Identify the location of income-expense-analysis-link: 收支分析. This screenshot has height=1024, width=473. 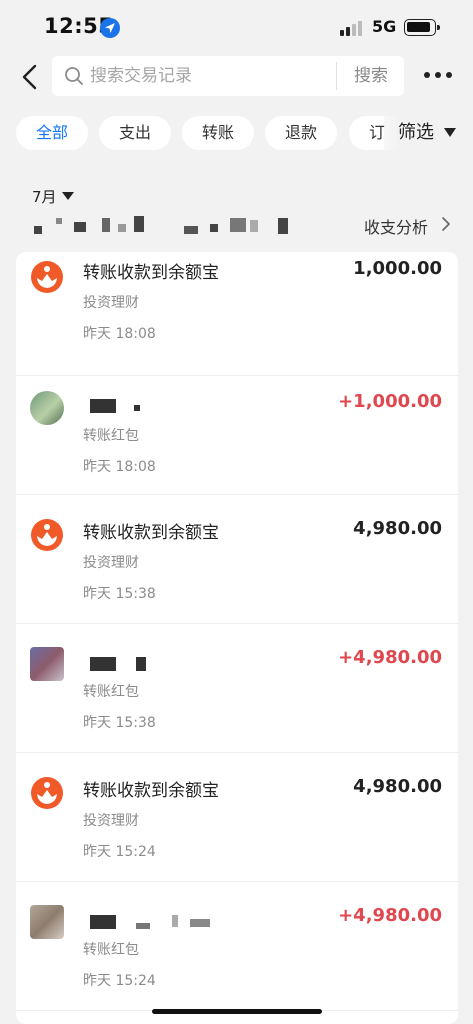
(396, 226).